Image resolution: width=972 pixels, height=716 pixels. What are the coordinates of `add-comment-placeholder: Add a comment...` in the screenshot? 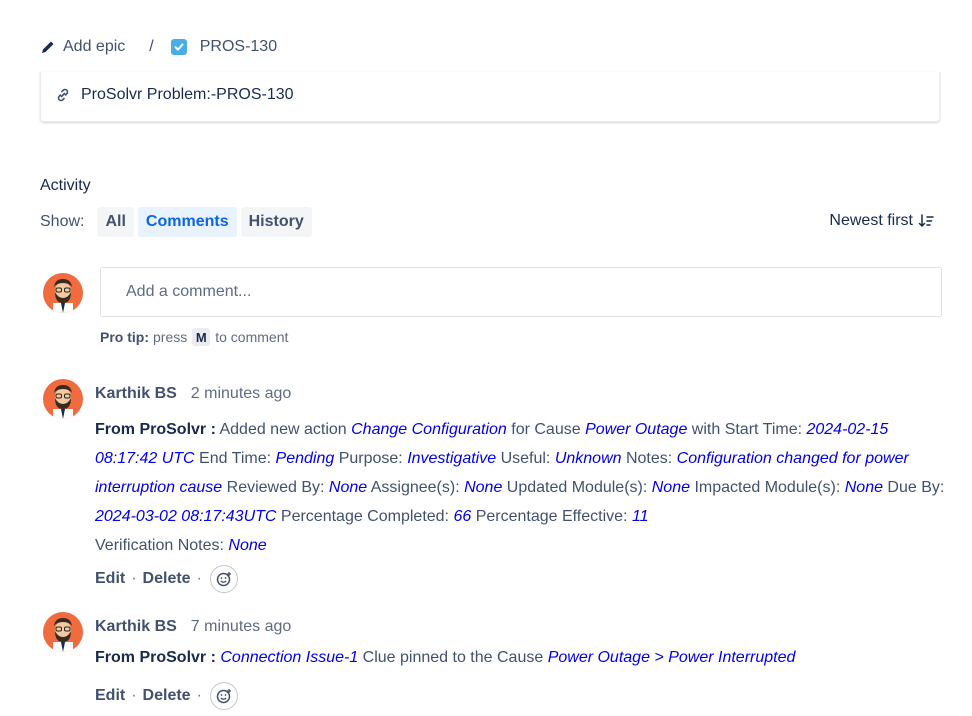 It's located at (189, 291).